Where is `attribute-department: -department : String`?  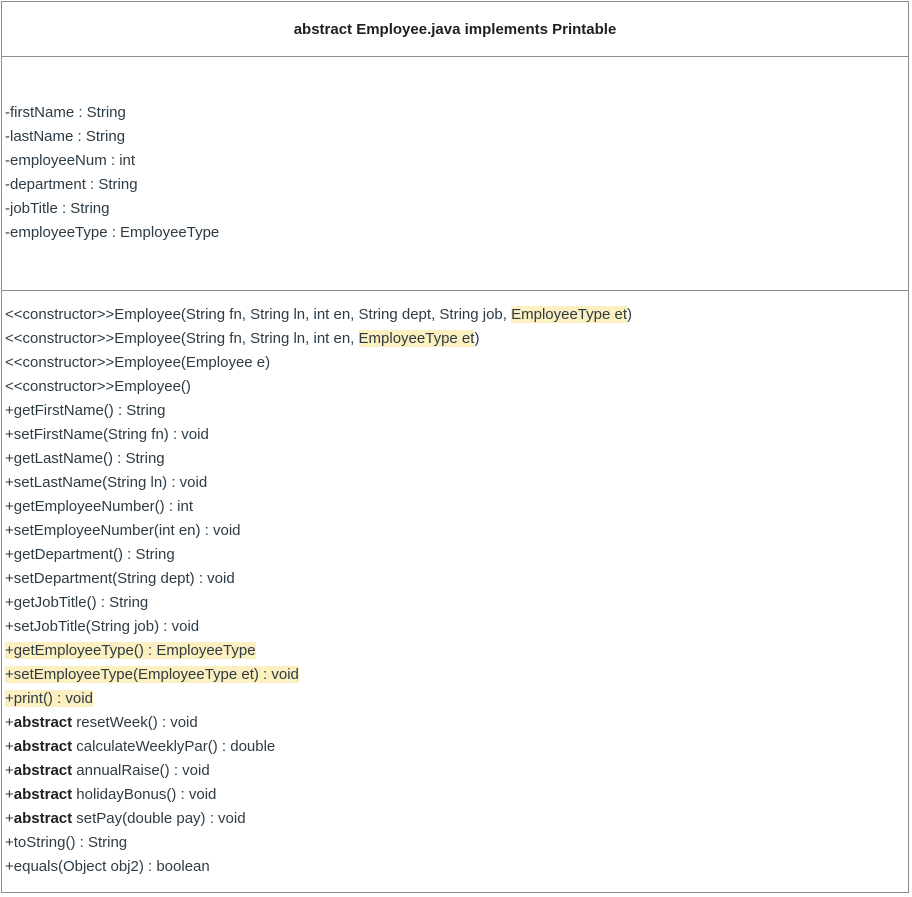
attribute-department: -department : String is located at coordinates (71, 184).